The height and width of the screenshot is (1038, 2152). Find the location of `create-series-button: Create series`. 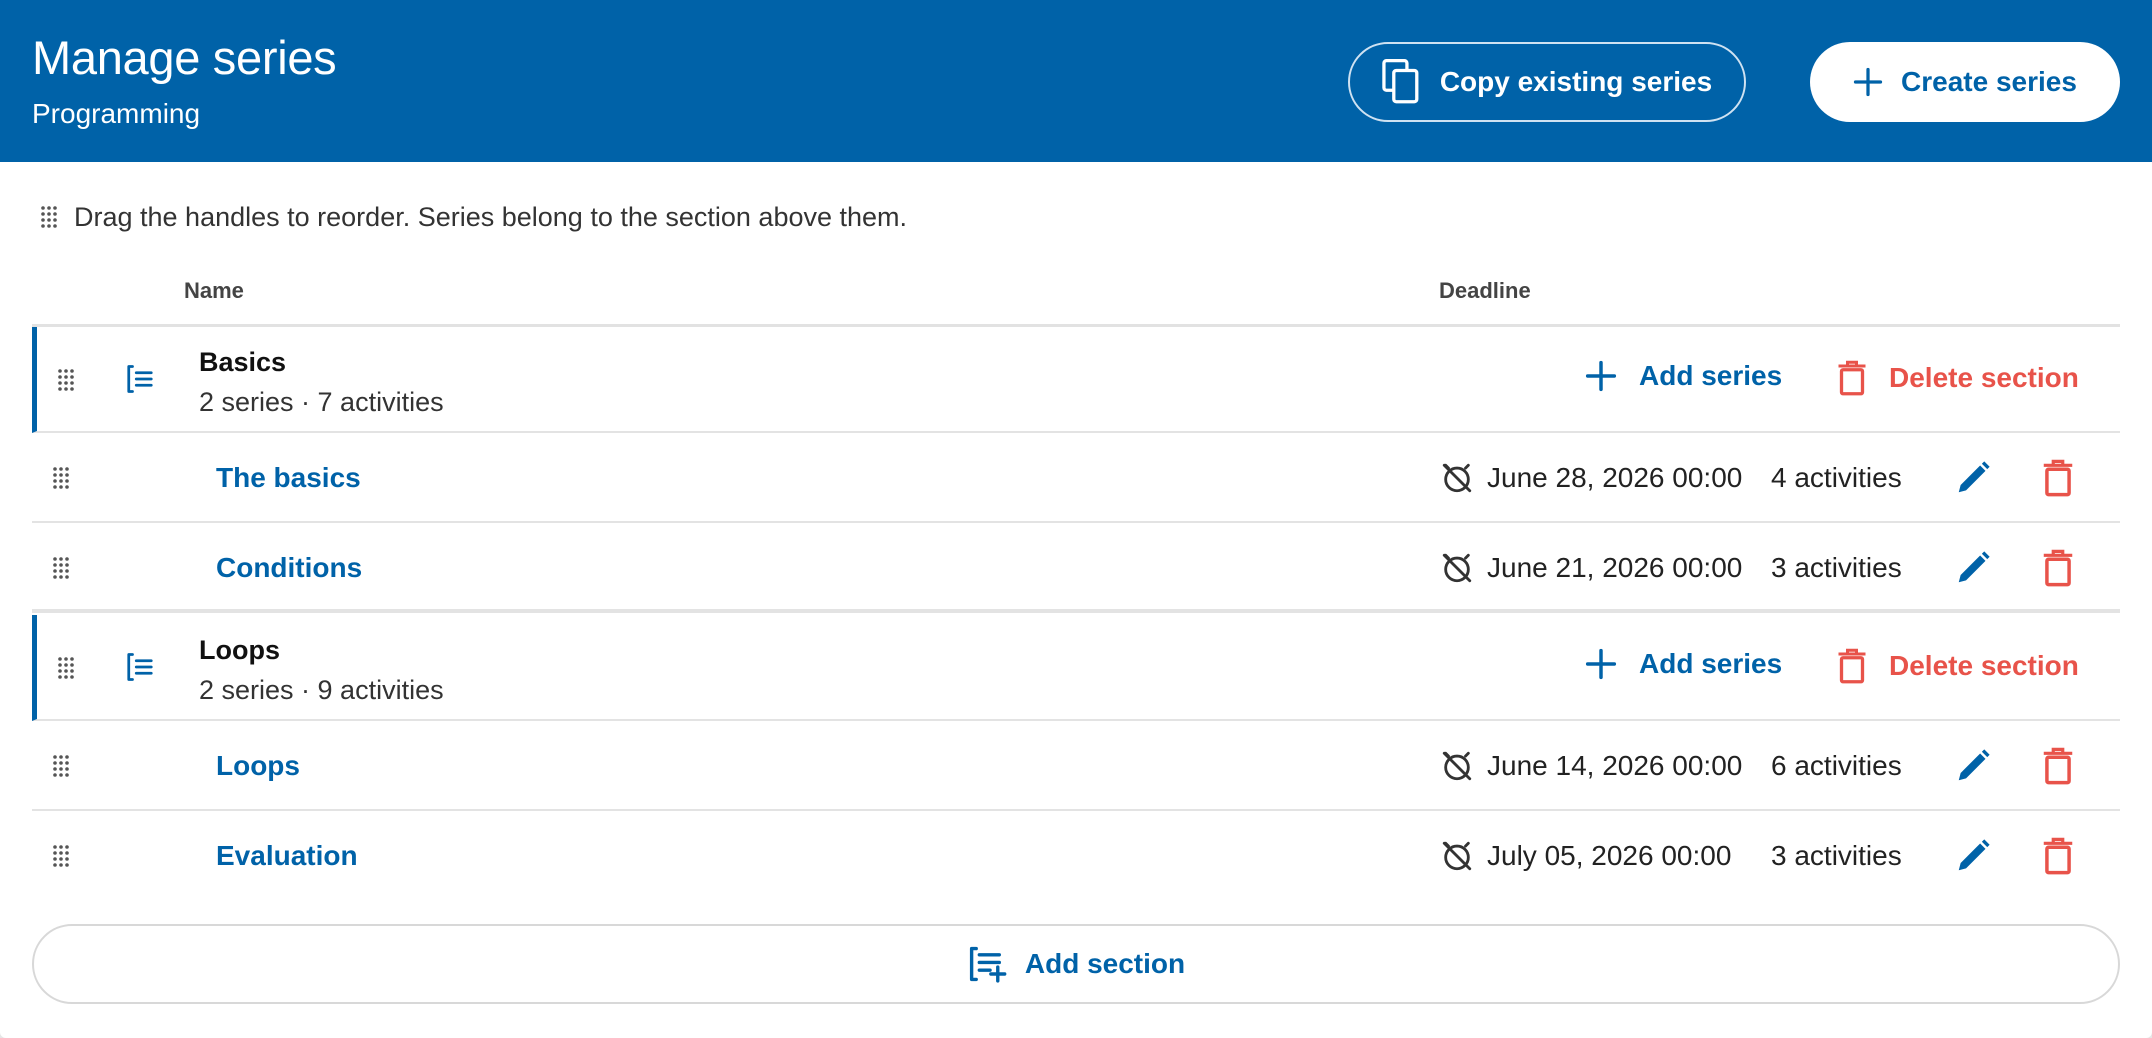

create-series-button: Create series is located at coordinates (1965, 82).